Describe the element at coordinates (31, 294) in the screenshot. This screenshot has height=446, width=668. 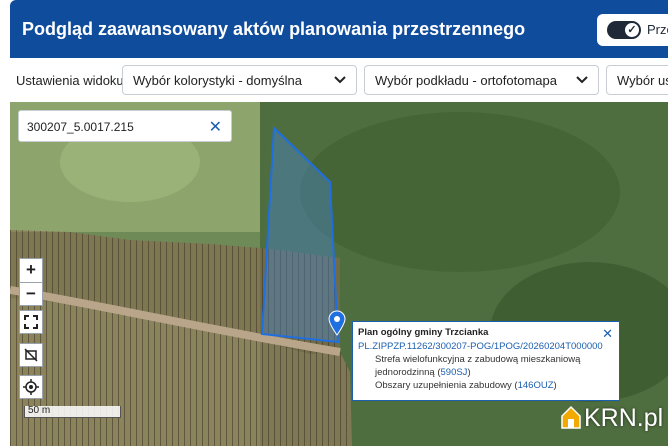
I see `zoom-out-button: −` at that location.